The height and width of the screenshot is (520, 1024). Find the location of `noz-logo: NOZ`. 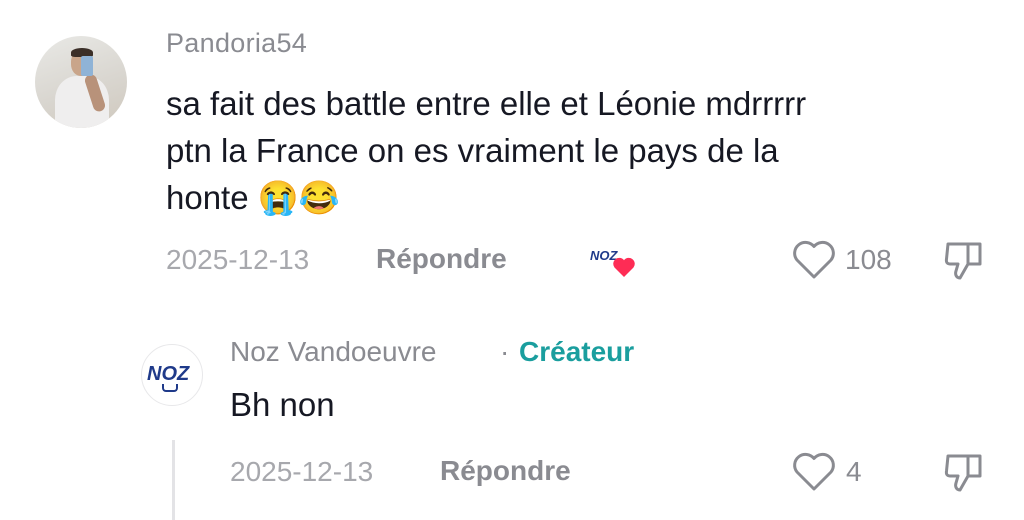

noz-logo: NOZ is located at coordinates (168, 374).